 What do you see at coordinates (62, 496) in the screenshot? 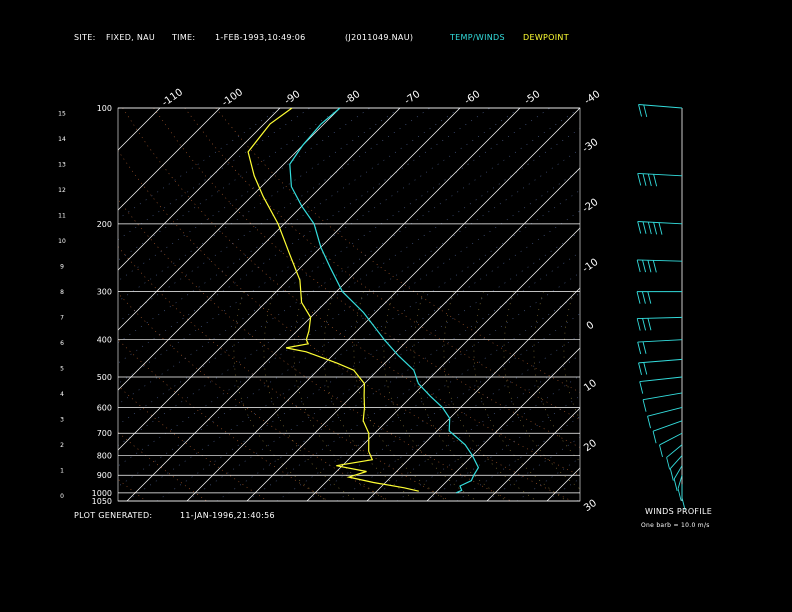
I see `height-tick-label: 0` at bounding box center [62, 496].